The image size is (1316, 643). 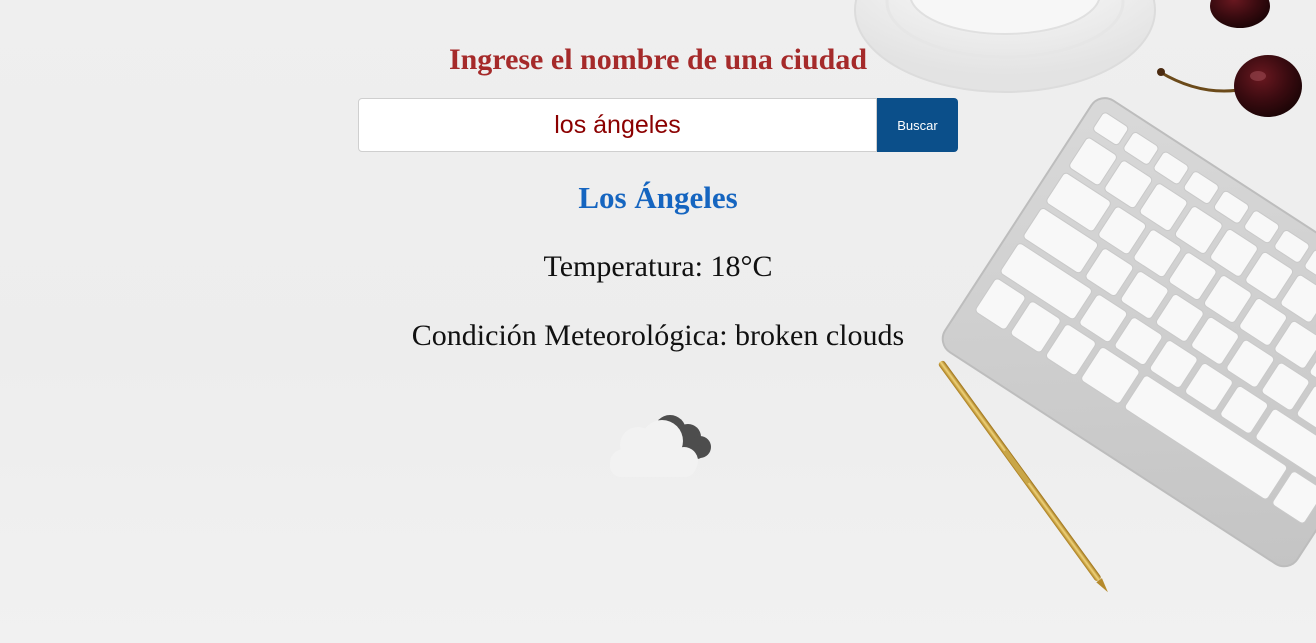 I want to click on page-title: Ingrese el nombre de una ciudad, so click(x=658, y=59).